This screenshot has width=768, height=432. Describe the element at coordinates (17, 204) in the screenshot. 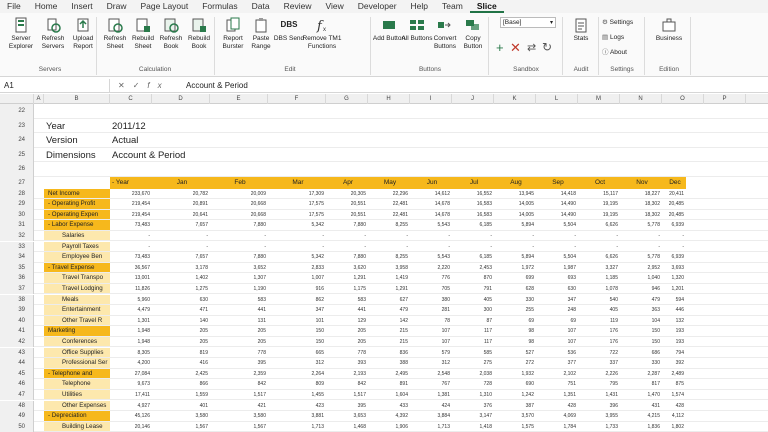

I see `row-header: 29` at that location.